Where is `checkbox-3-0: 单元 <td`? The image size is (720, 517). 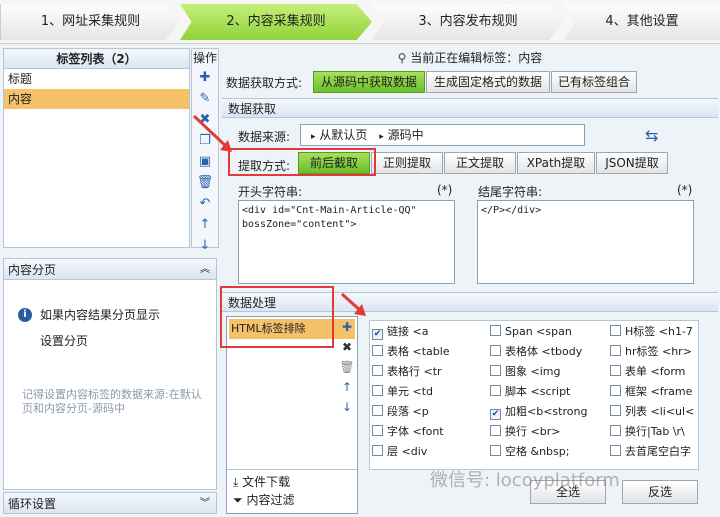
checkbox-3-0: 单元 <td is located at coordinates (430, 392).